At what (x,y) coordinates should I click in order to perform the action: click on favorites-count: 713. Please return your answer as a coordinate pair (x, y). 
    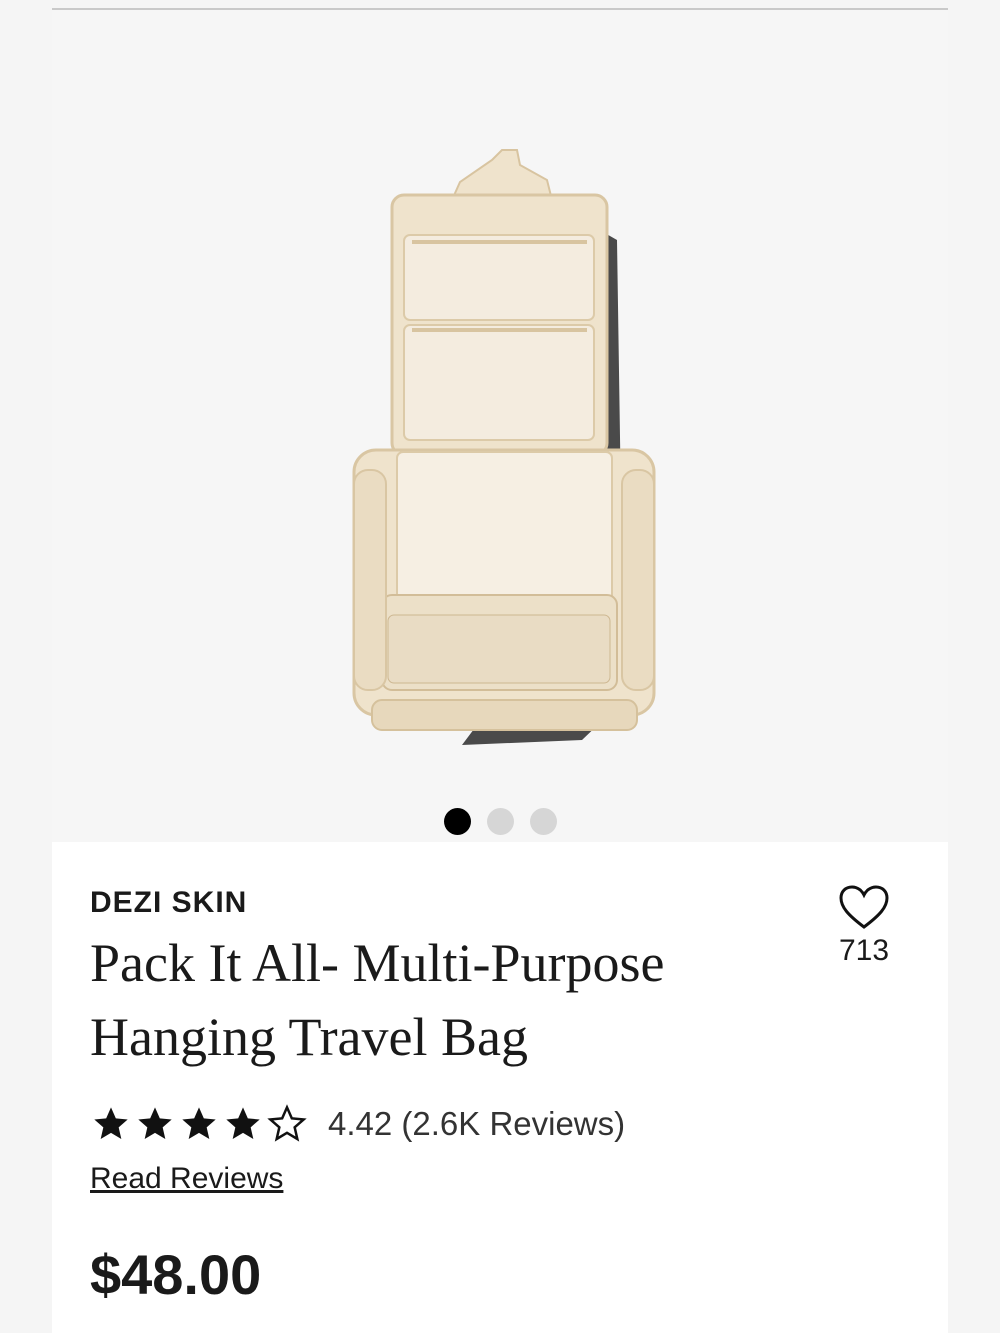
    Looking at the image, I should click on (864, 950).